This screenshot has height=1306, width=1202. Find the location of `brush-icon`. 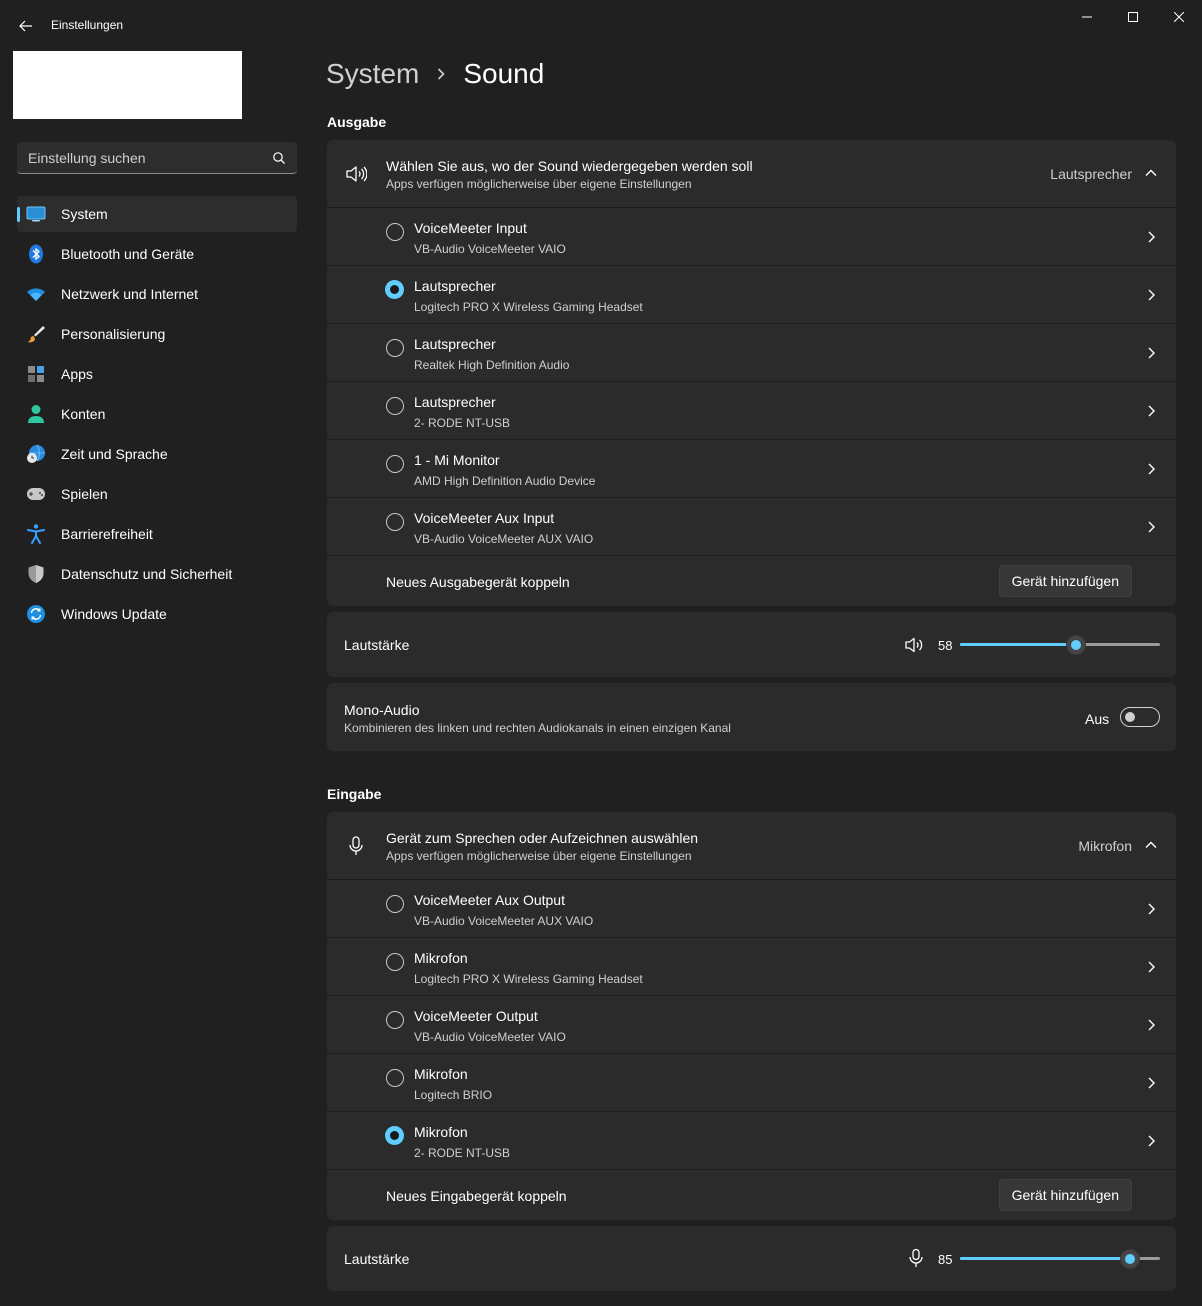

brush-icon is located at coordinates (36, 334).